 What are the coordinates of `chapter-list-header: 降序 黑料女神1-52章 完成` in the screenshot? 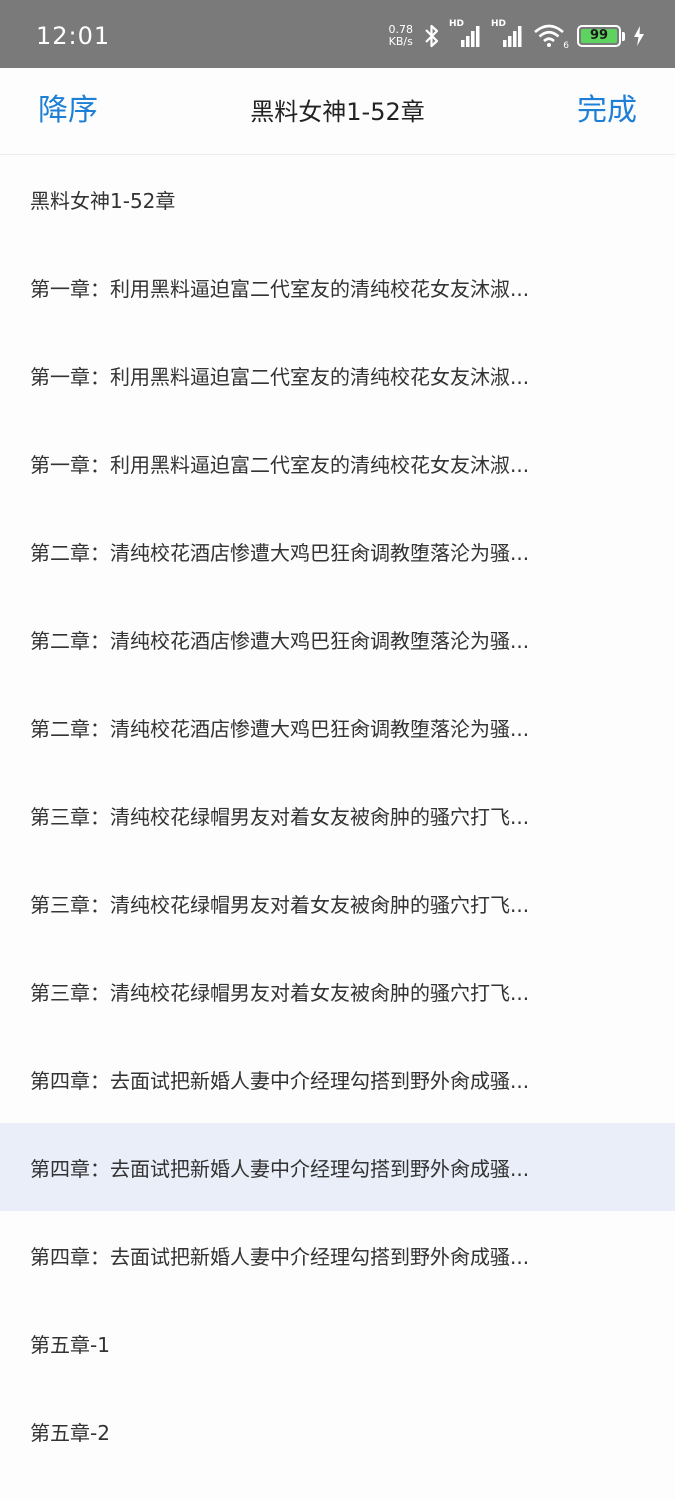 It's located at (337, 111).